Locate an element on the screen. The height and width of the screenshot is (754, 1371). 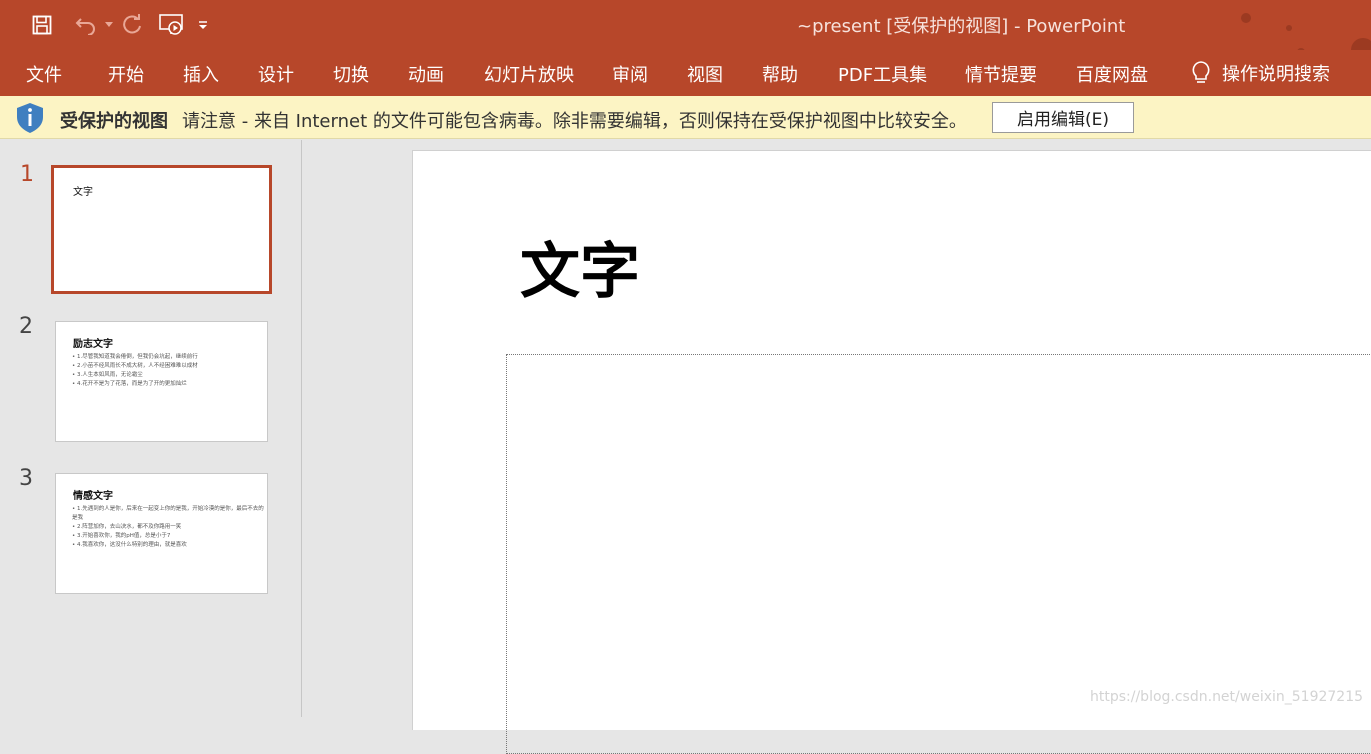
undo-button is located at coordinates (86, 25).